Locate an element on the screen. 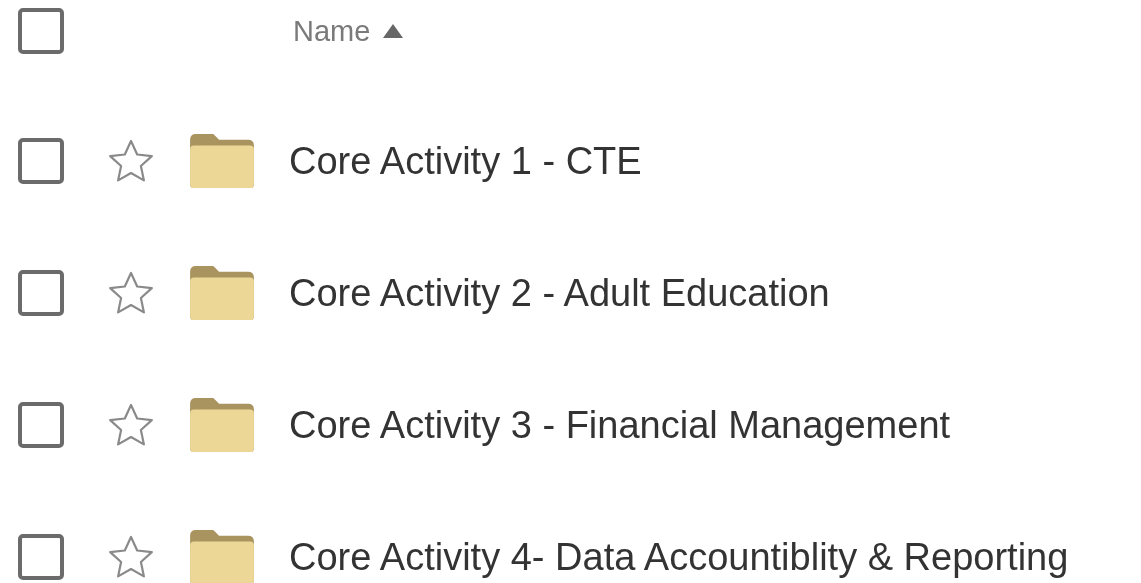  folder-name: Core Activity 2 - Adult Education is located at coordinates (559, 293).